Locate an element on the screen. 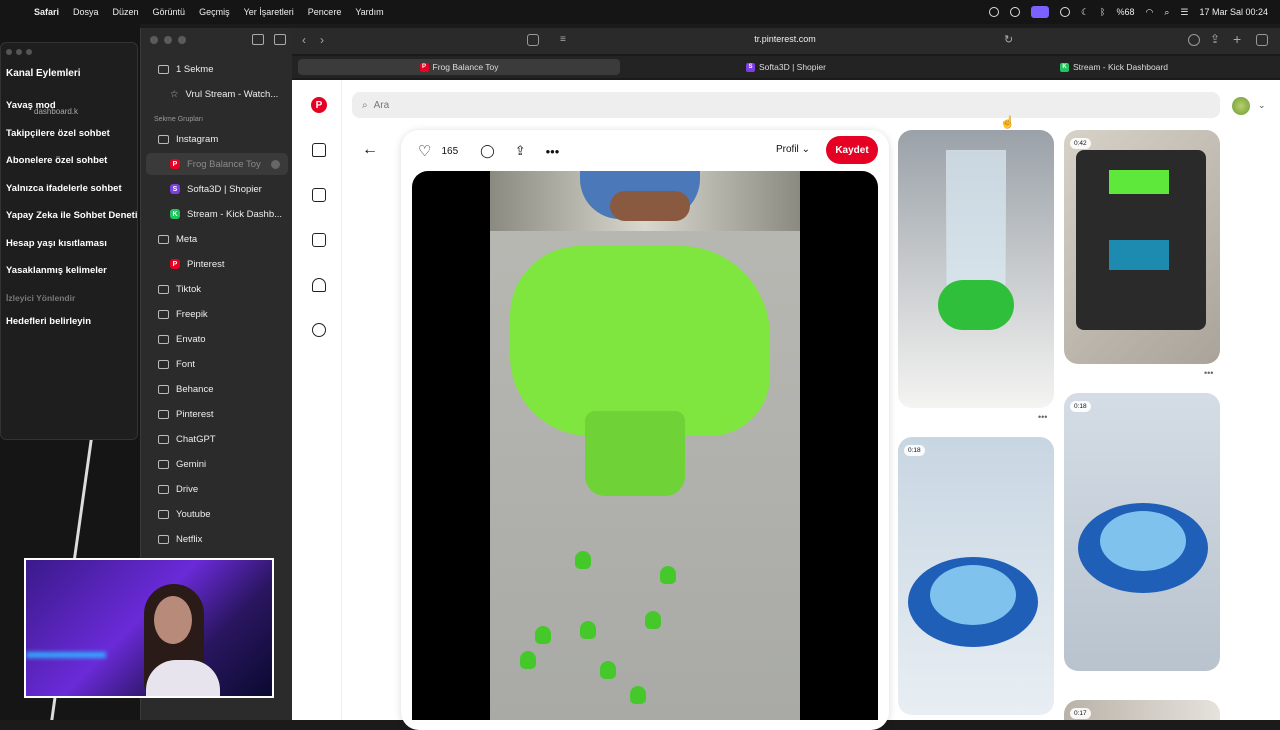 This screenshot has width=1280, height=730. video-duration-badge: 0:18 is located at coordinates (914, 450).